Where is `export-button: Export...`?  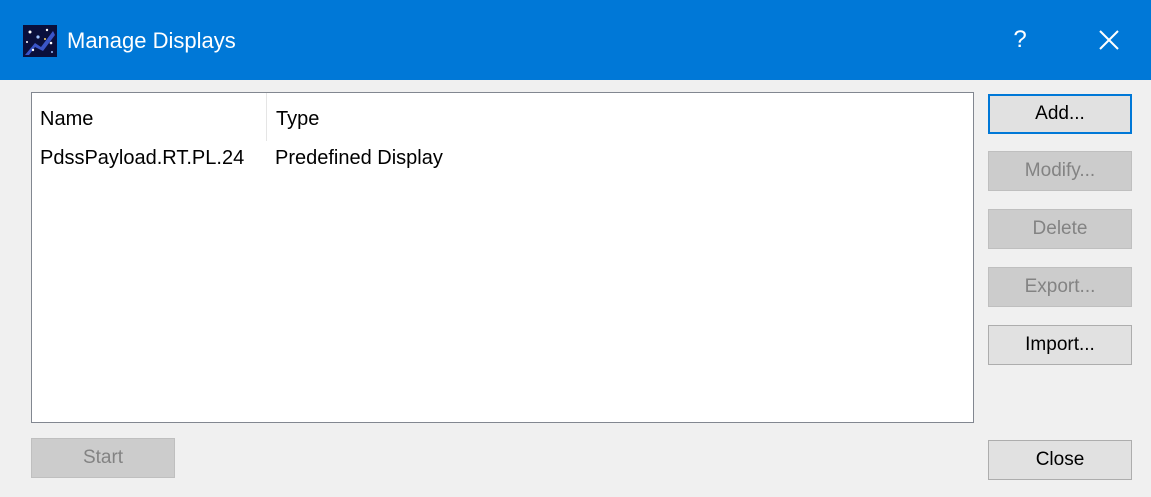 export-button: Export... is located at coordinates (1060, 287).